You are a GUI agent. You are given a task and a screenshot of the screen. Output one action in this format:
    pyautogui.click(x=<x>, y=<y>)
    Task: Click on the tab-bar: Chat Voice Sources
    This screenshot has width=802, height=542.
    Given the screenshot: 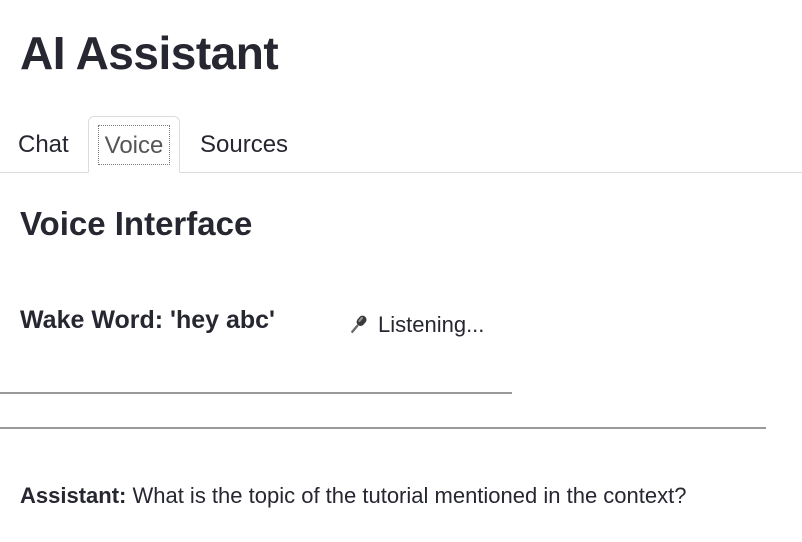 What is the action you would take?
    pyautogui.click(x=401, y=144)
    